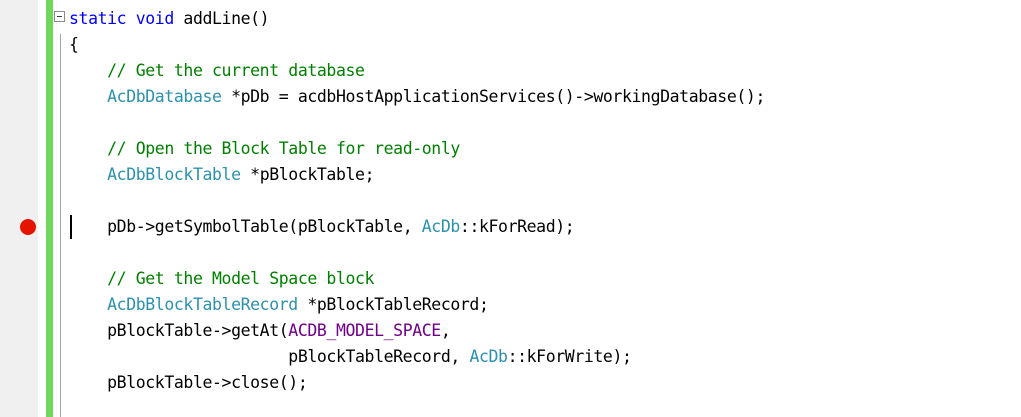  I want to click on keyword-token: static void, so click(121, 18).